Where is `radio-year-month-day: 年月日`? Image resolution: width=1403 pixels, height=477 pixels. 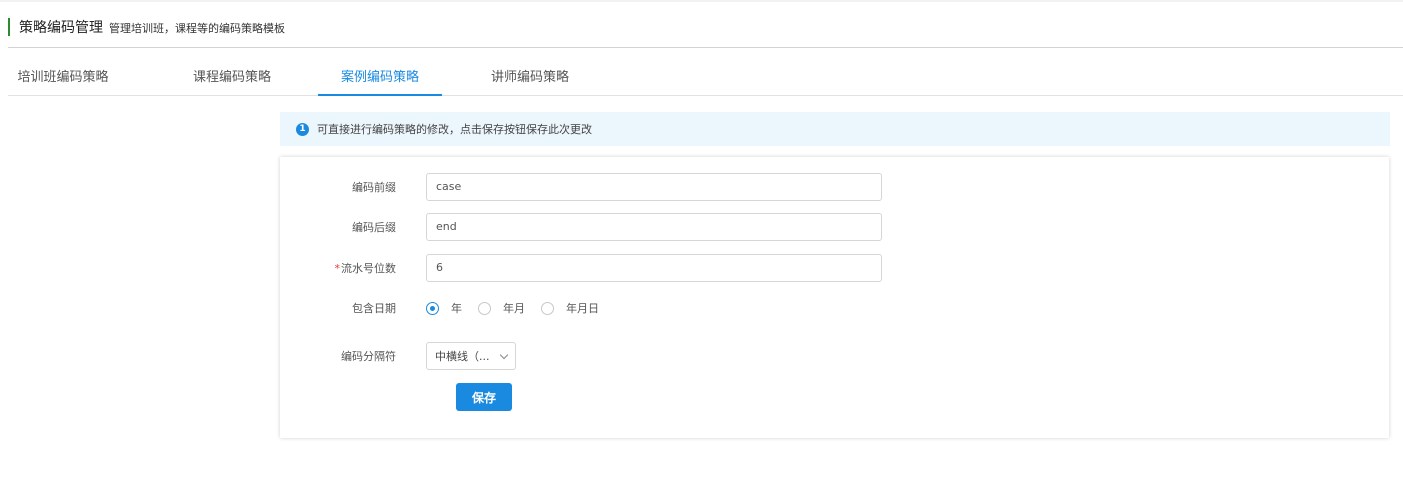 radio-year-month-day: 年月日 is located at coordinates (570, 308).